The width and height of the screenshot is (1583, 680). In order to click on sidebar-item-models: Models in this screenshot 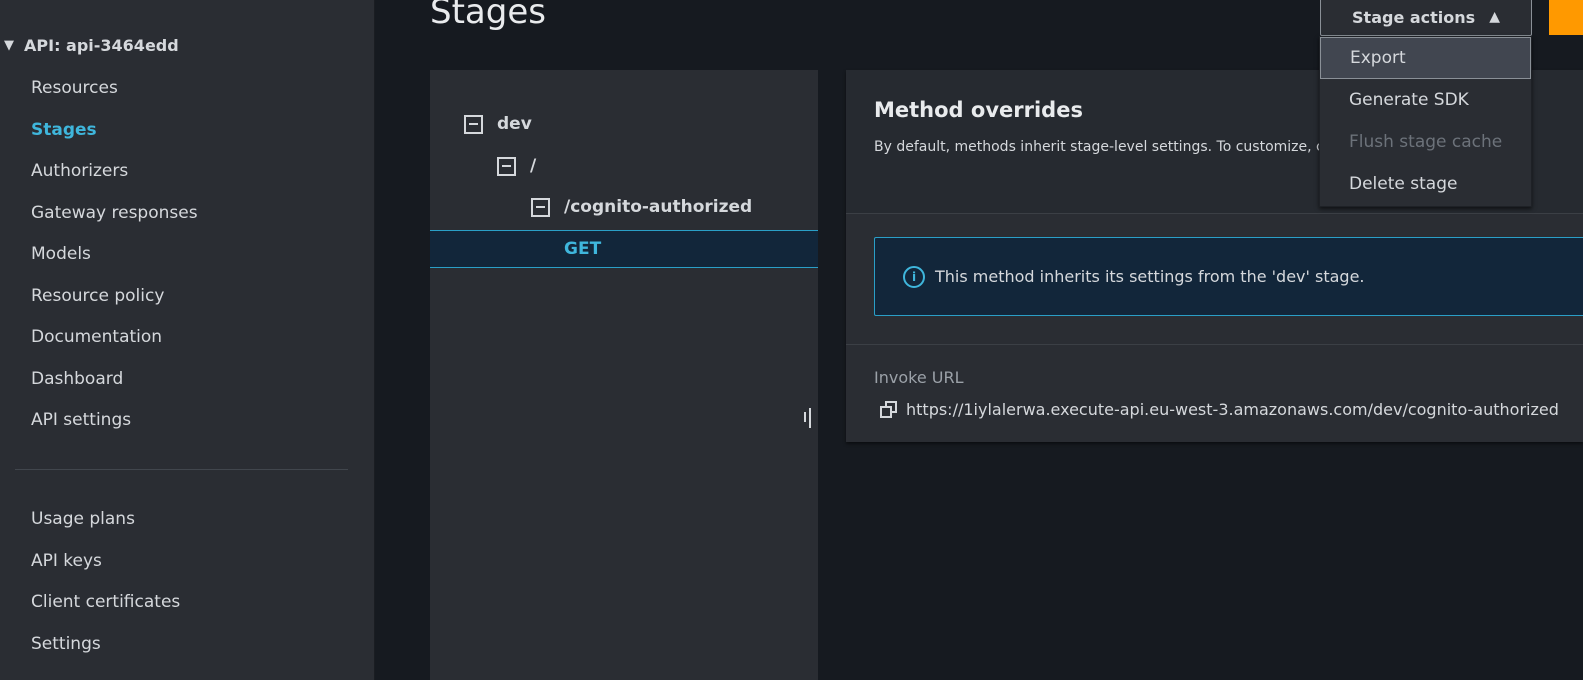, I will do `click(61, 254)`.